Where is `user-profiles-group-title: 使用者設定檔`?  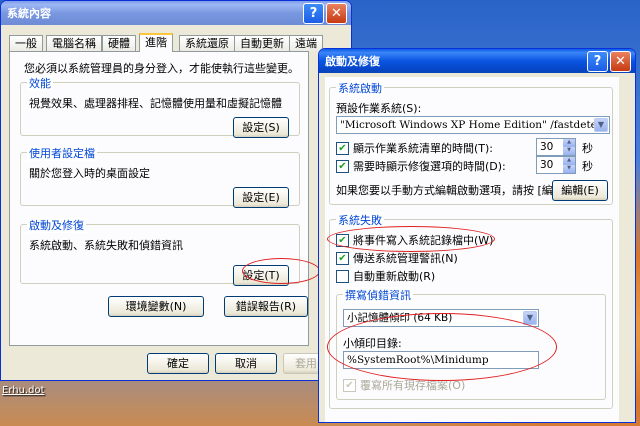 user-profiles-group-title: 使用者設定檔 is located at coordinates (62, 153).